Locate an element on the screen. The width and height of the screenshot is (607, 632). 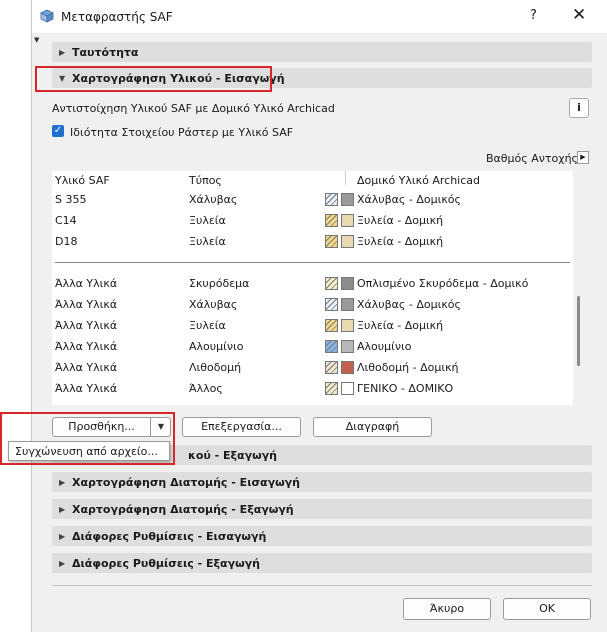
section-label: Ταυτότητα is located at coordinates (105, 52).